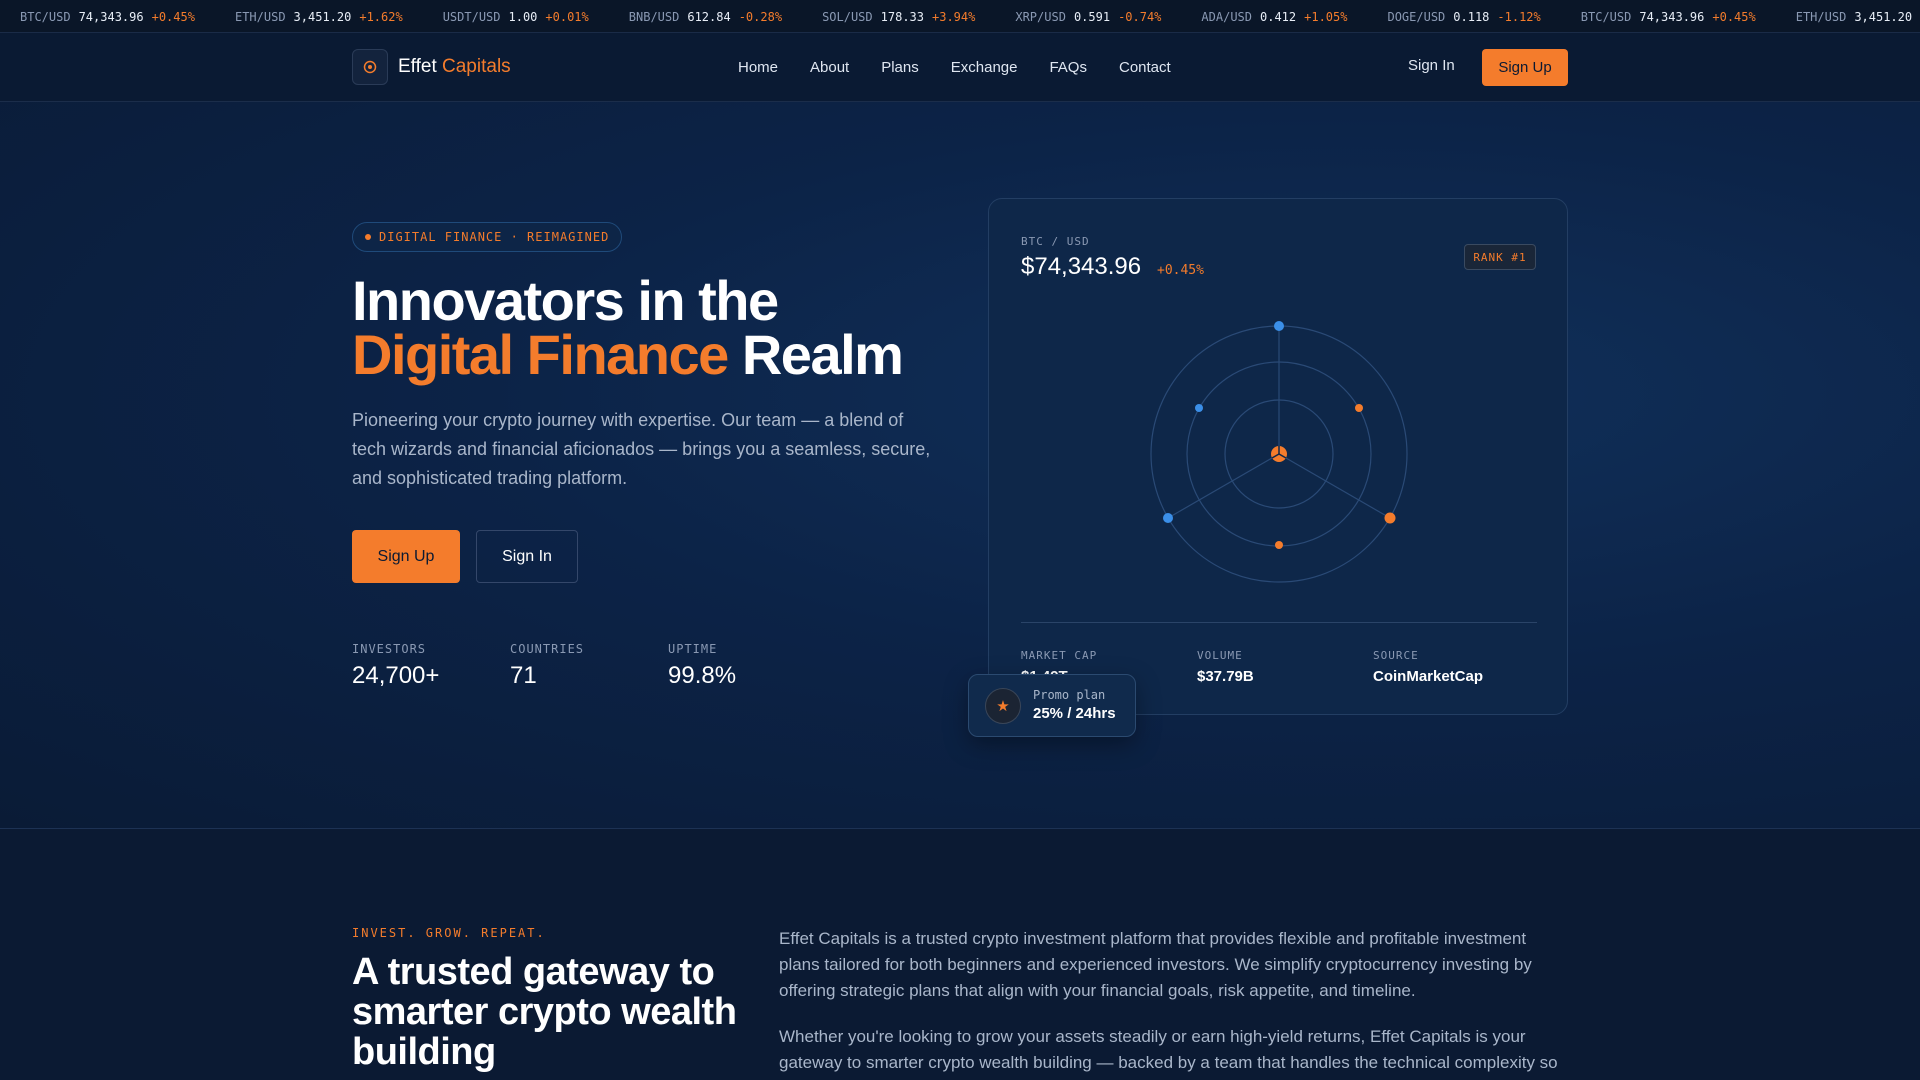 The image size is (1920, 1080). What do you see at coordinates (654, 16) in the screenshot?
I see `ticker-pair: BNB/USD` at bounding box center [654, 16].